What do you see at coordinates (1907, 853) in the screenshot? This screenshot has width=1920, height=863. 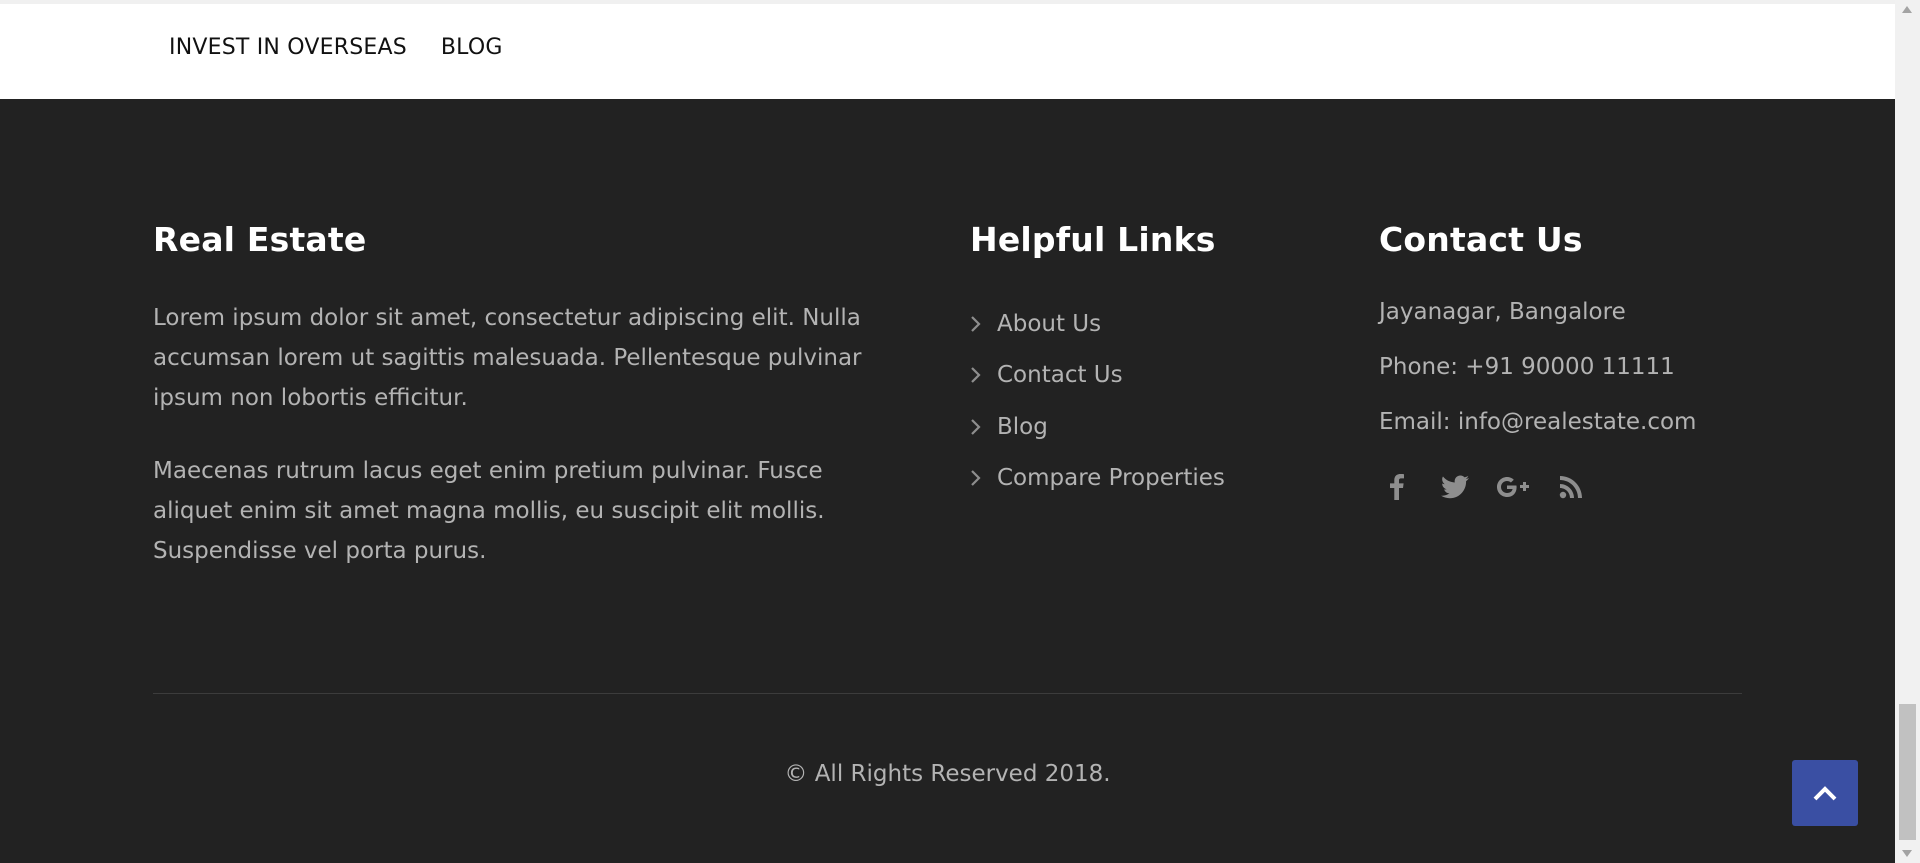 I see `scroll-down-arrow-icon` at bounding box center [1907, 853].